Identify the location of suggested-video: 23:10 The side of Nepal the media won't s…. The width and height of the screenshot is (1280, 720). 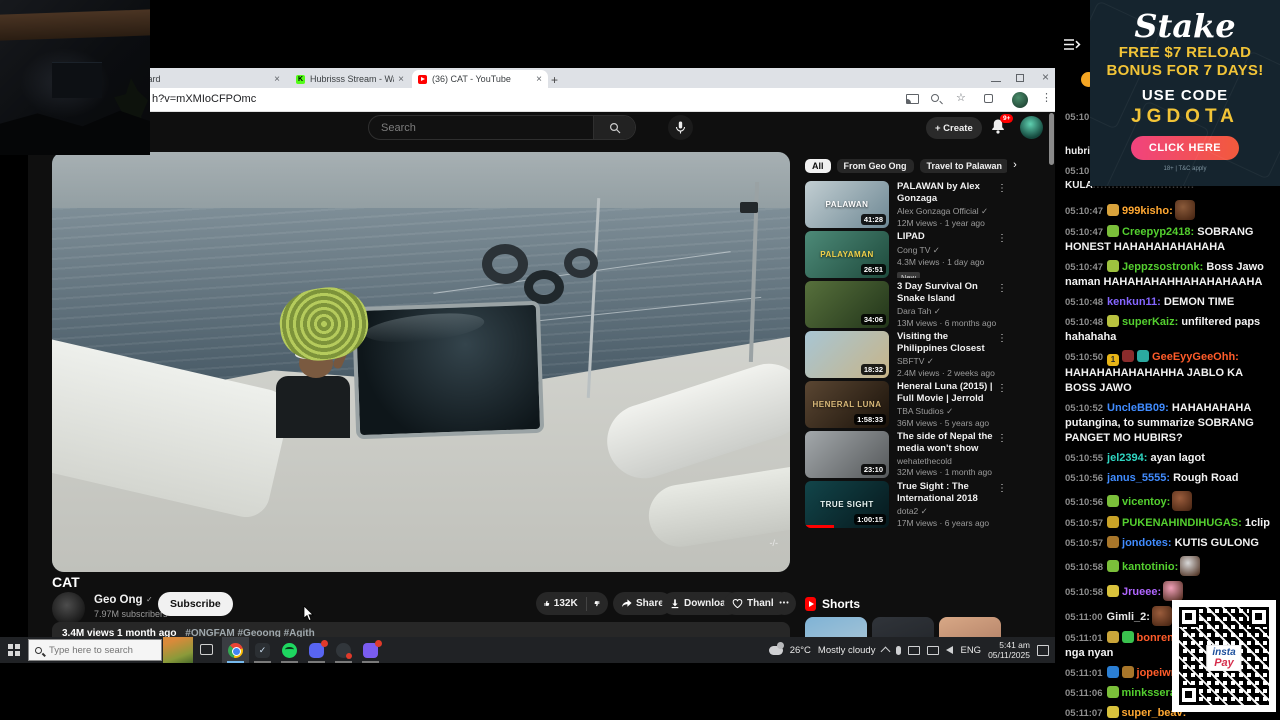
(906, 454).